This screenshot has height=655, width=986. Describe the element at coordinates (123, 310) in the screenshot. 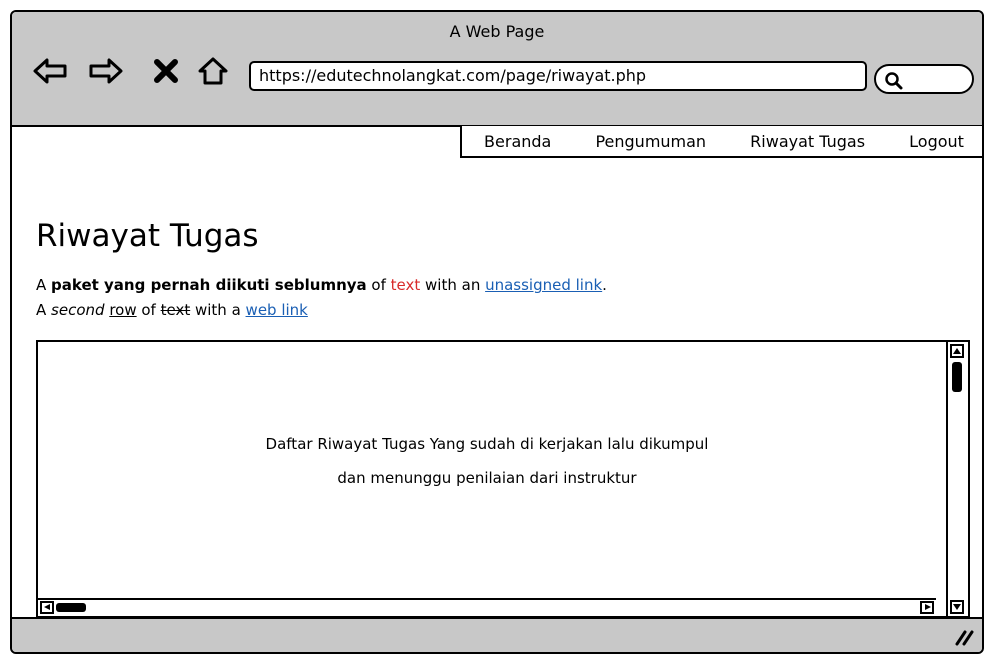

I see `underlined-text: row` at that location.